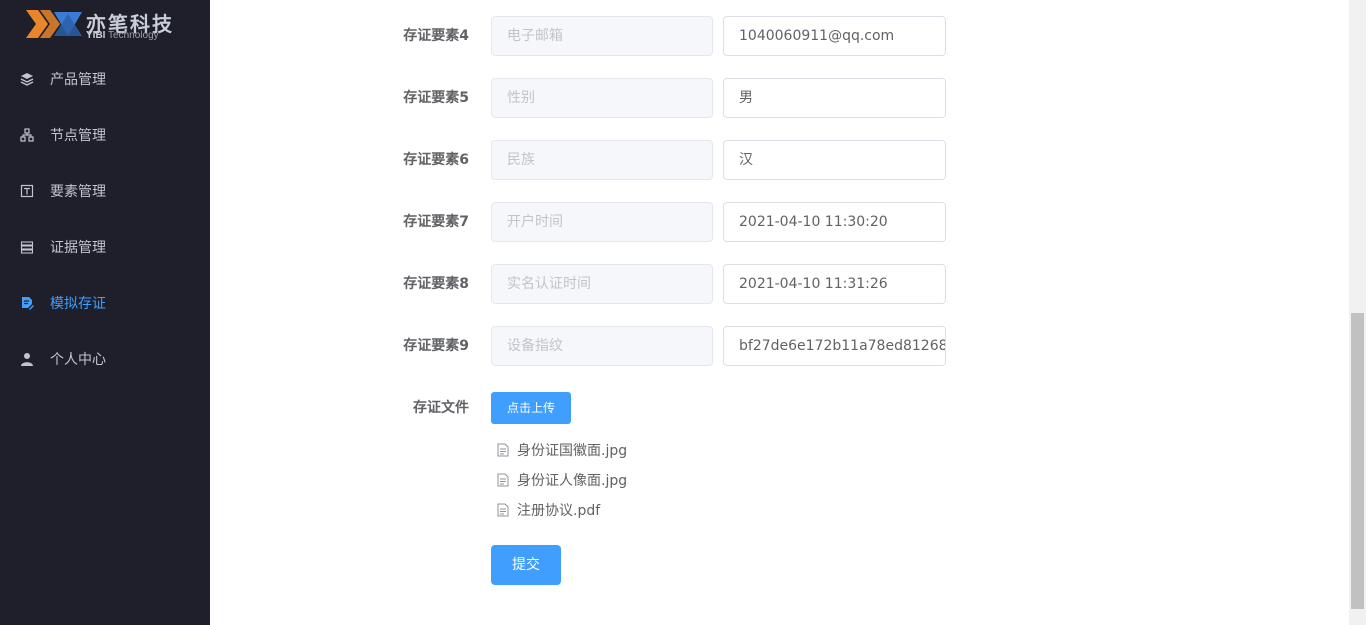 Image resolution: width=1366 pixels, height=625 pixels. Describe the element at coordinates (834, 98) in the screenshot. I see `element-value-field: 男` at that location.